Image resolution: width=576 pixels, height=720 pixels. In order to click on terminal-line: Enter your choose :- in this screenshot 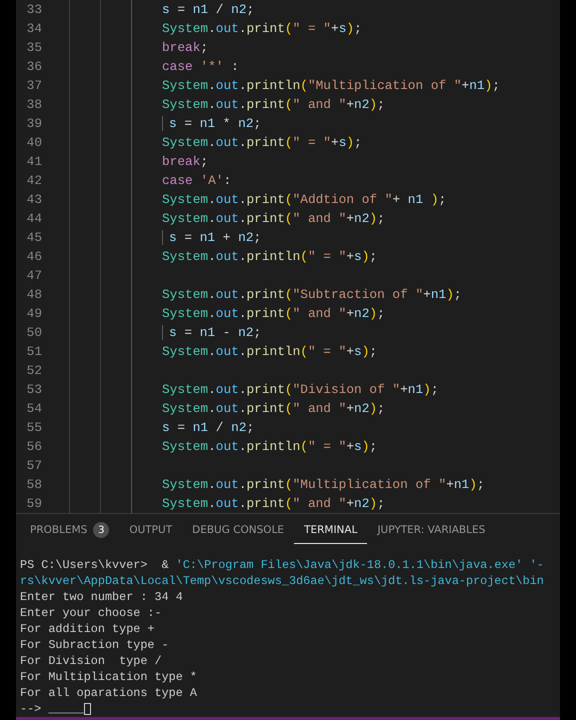, I will do `click(91, 613)`.